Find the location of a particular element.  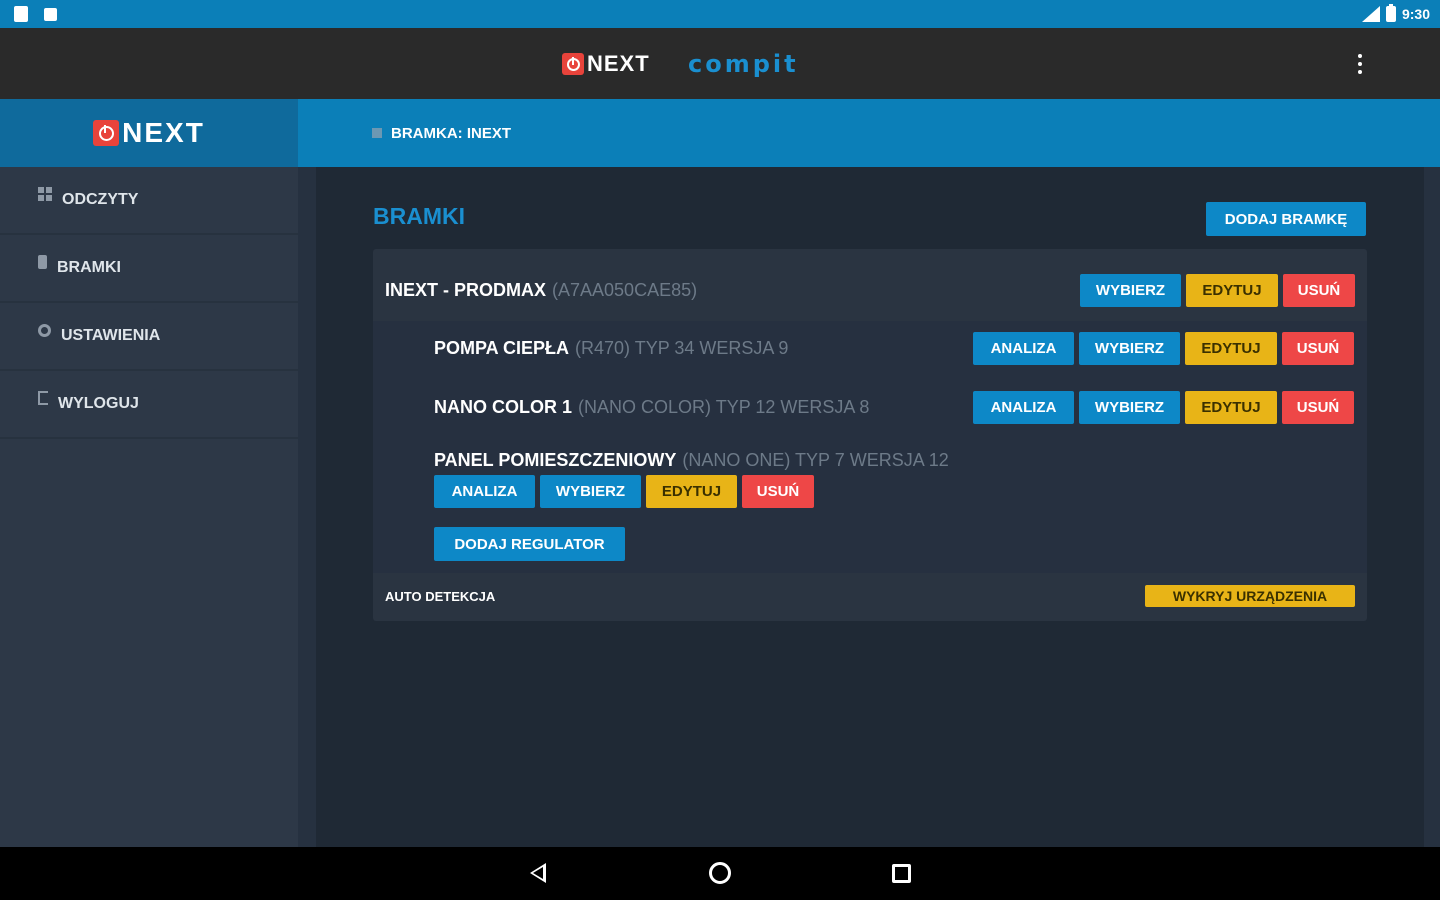

device-icon is located at coordinates (42, 262).